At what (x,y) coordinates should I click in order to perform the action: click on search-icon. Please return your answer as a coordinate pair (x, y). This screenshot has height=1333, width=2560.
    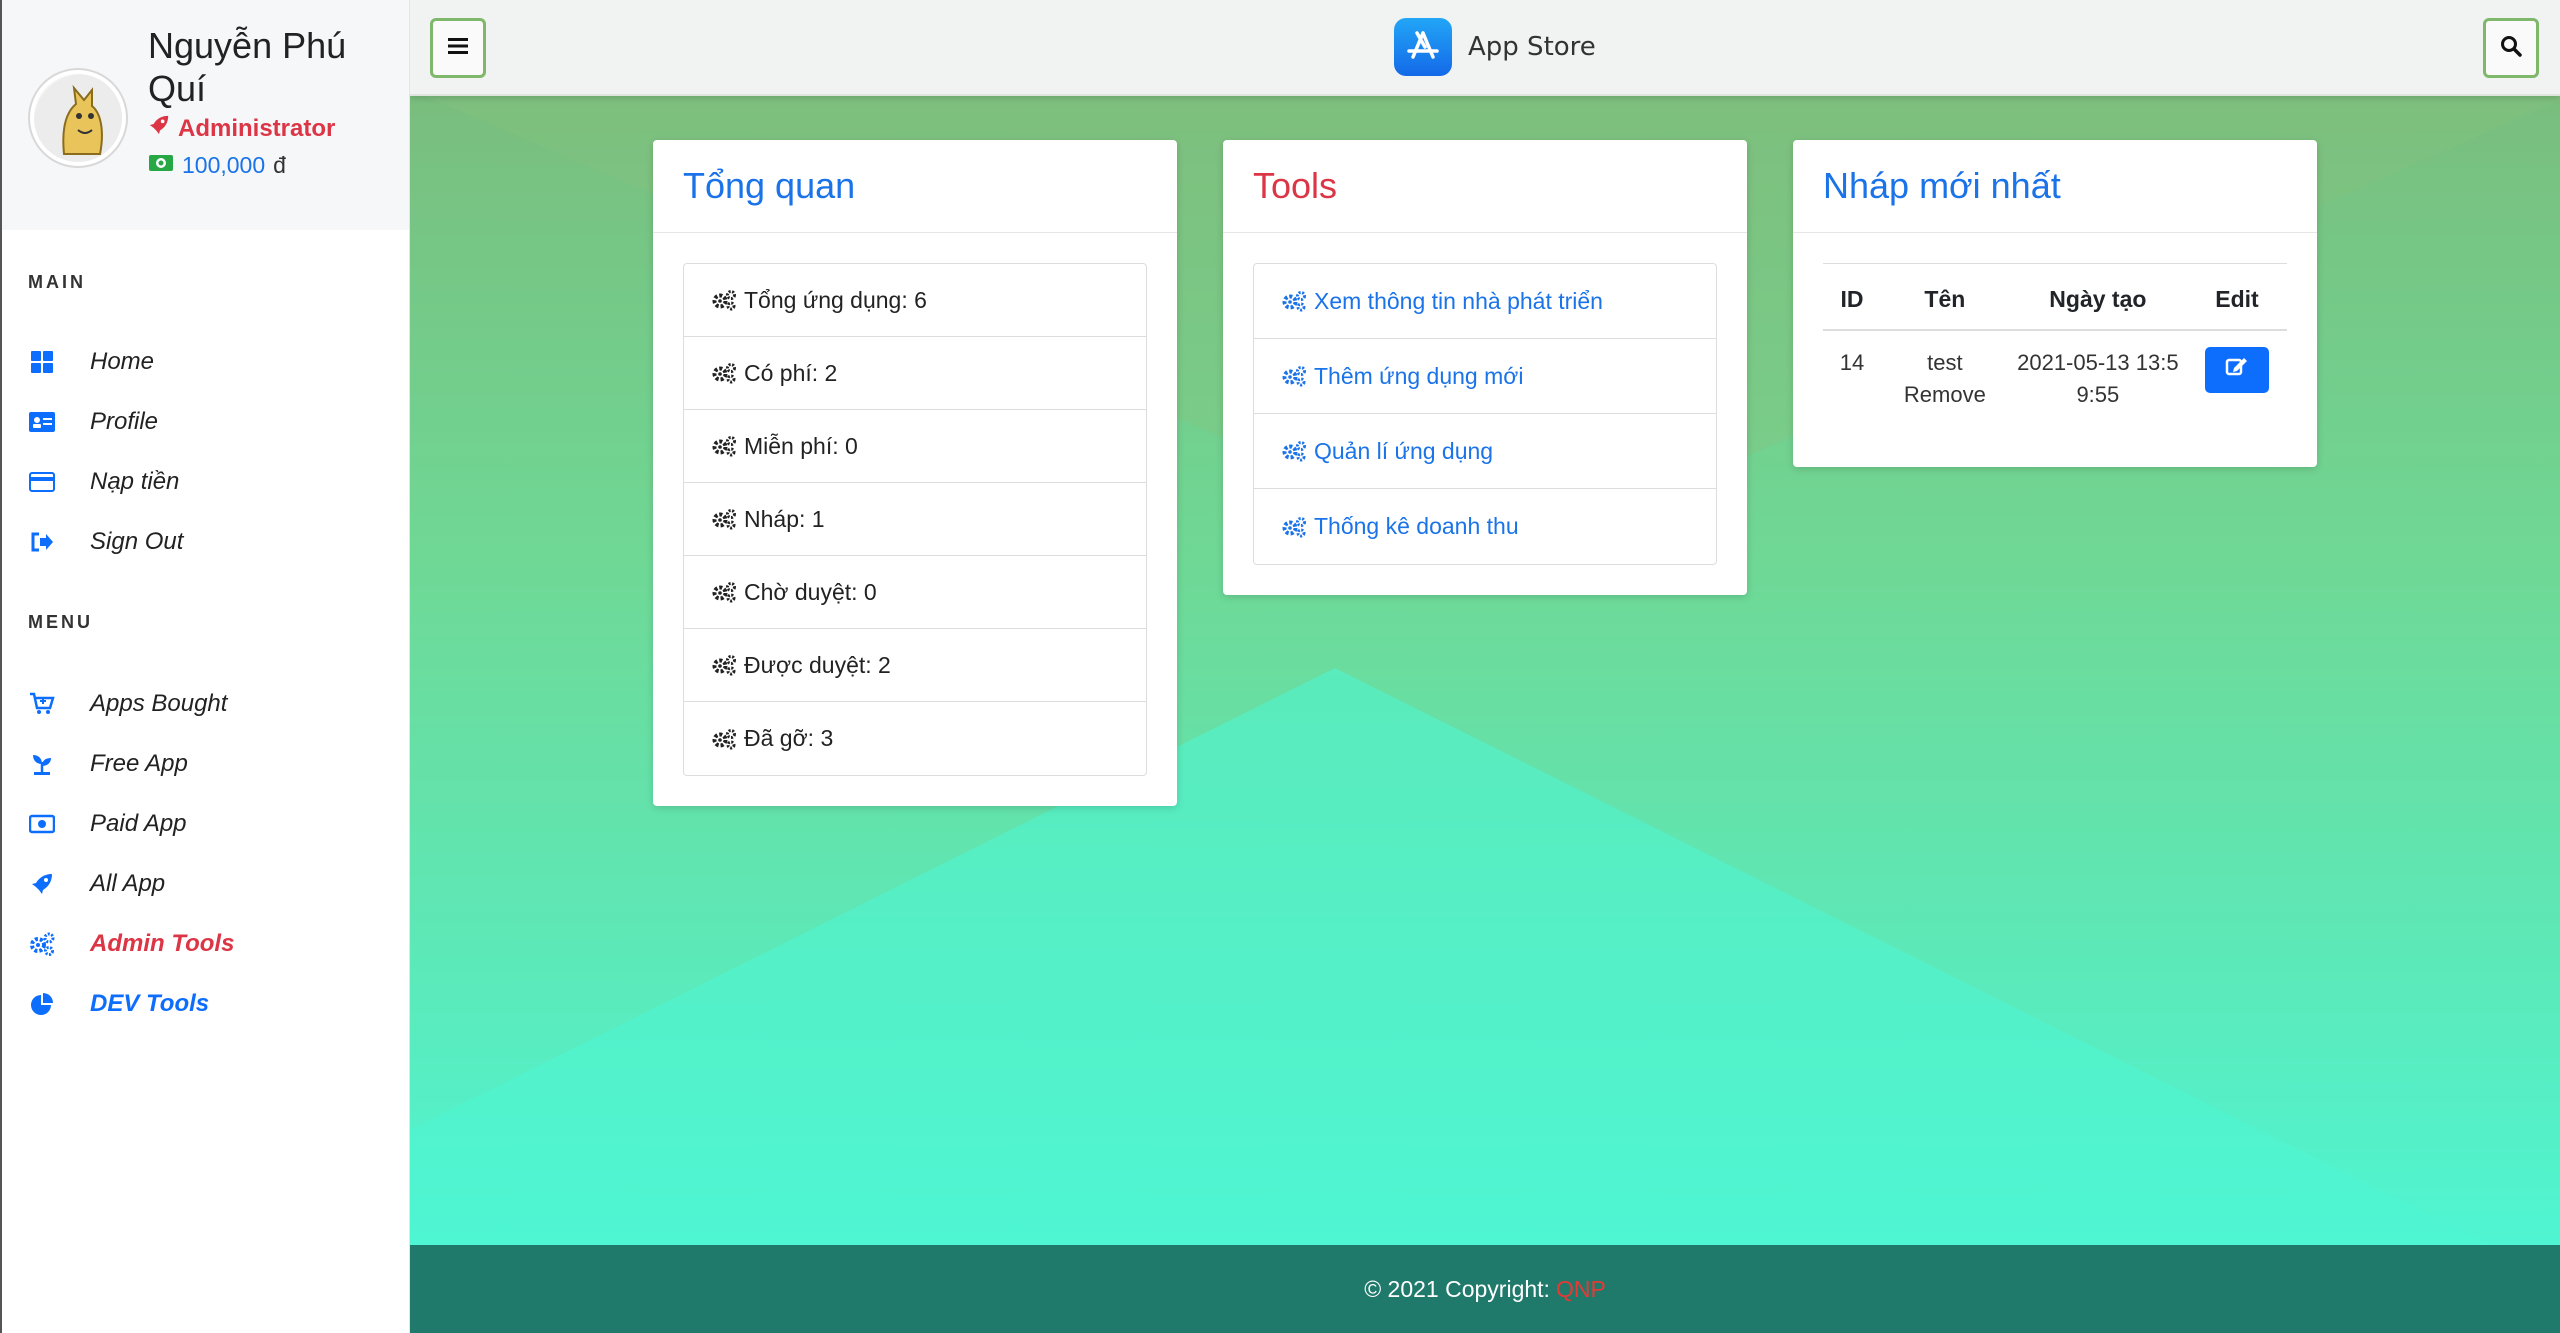
    Looking at the image, I should click on (2511, 48).